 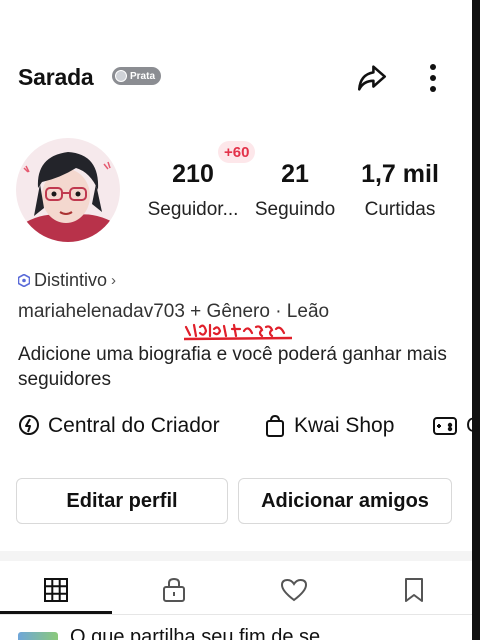 I want to click on screen-edge, so click(x=476, y=320).